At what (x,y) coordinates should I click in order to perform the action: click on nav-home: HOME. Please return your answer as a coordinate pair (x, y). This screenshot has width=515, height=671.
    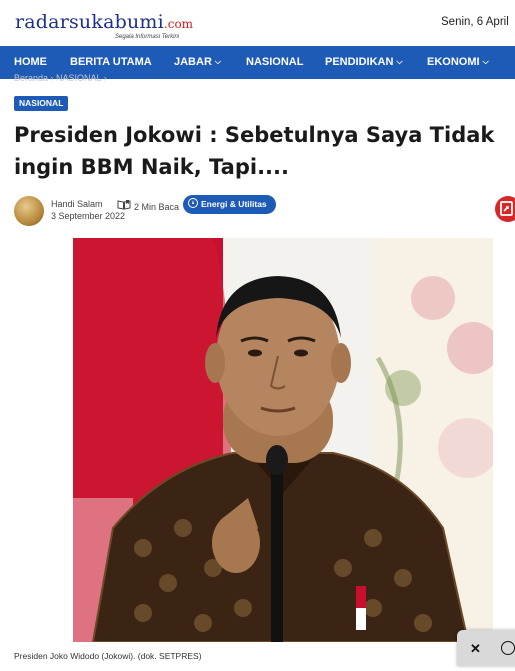
    Looking at the image, I should click on (30, 62).